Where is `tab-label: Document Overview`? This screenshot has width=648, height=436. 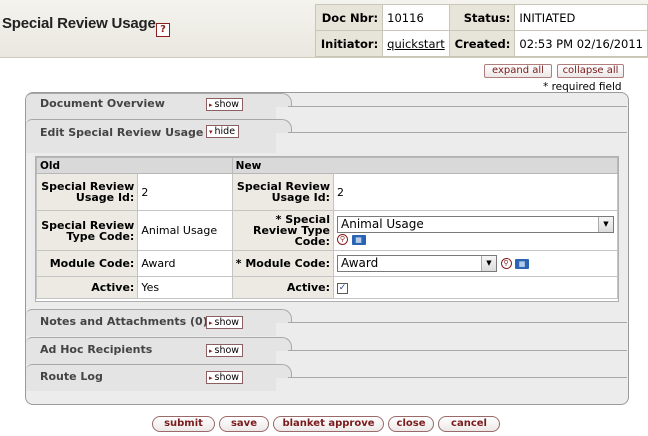
tab-label: Document Overview is located at coordinates (102, 103).